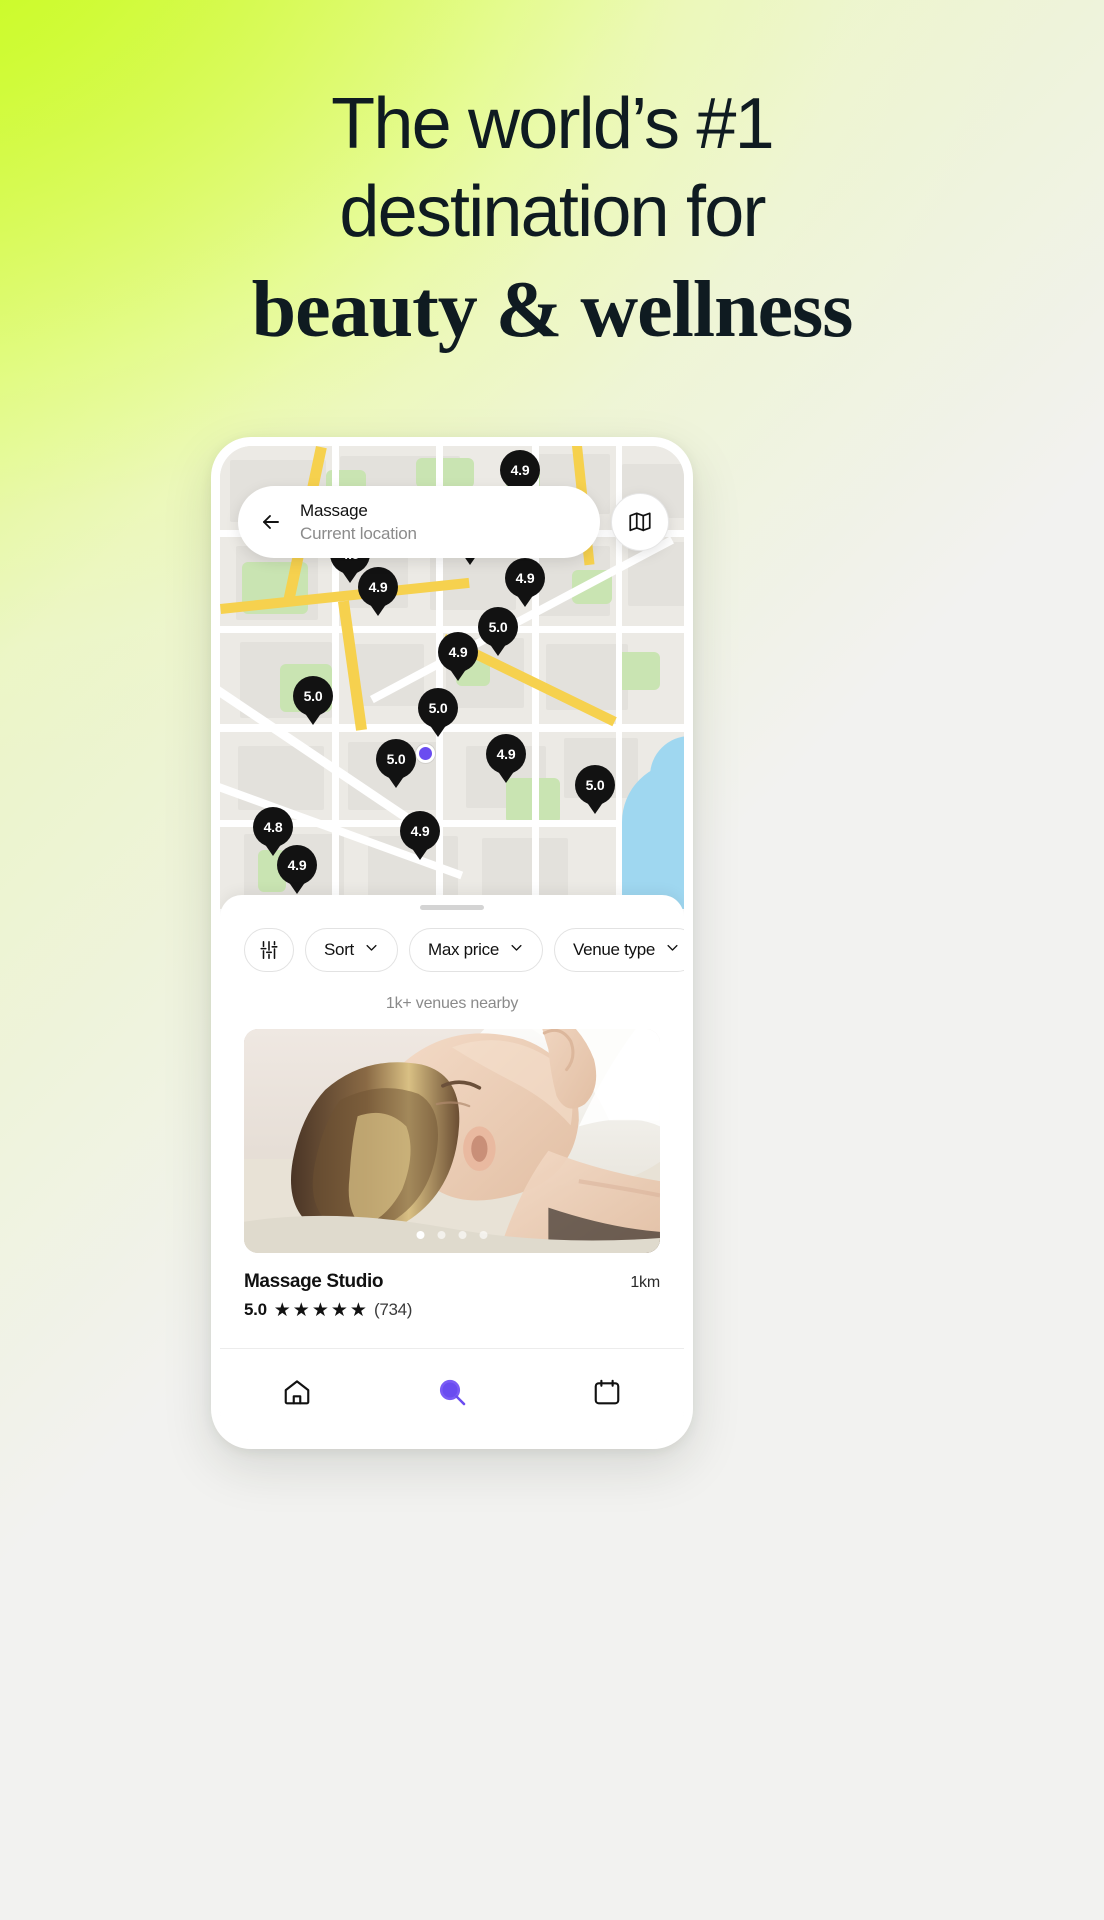 Image resolution: width=1104 pixels, height=1920 pixels. I want to click on nav-item-home, so click(297, 1394).